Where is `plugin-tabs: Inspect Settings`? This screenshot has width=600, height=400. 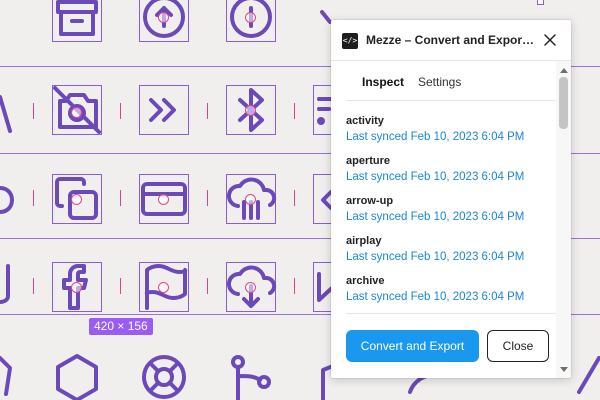 plugin-tabs: Inspect Settings is located at coordinates (451, 81).